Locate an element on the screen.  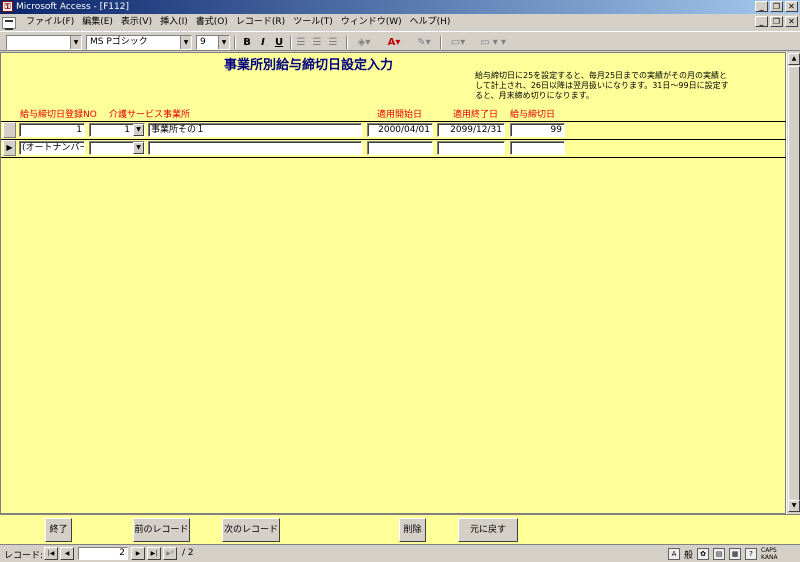
child-minimize-button: _ is located at coordinates (761, 21).